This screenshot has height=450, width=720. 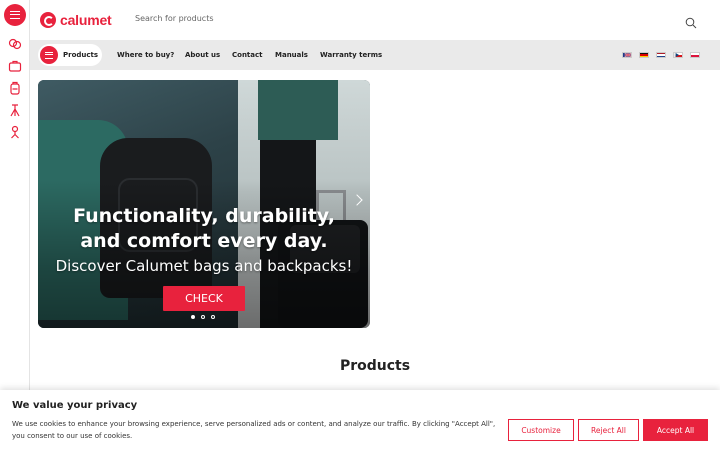 I want to click on language-switcher, so click(x=661, y=55).